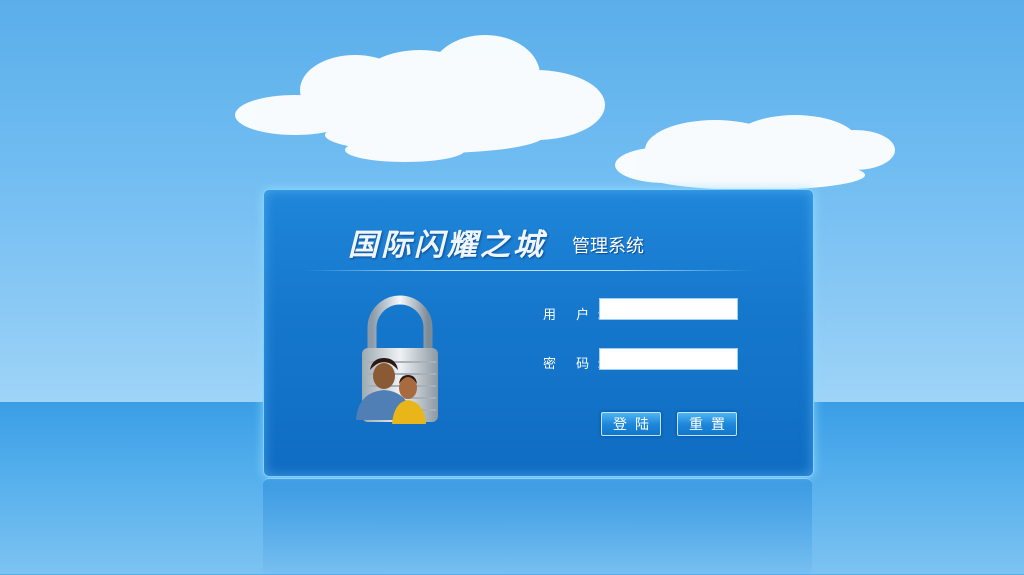 This screenshot has height=575, width=1024. Describe the element at coordinates (447, 245) in the screenshot. I see `logo-text: 国际闪耀之城` at that location.